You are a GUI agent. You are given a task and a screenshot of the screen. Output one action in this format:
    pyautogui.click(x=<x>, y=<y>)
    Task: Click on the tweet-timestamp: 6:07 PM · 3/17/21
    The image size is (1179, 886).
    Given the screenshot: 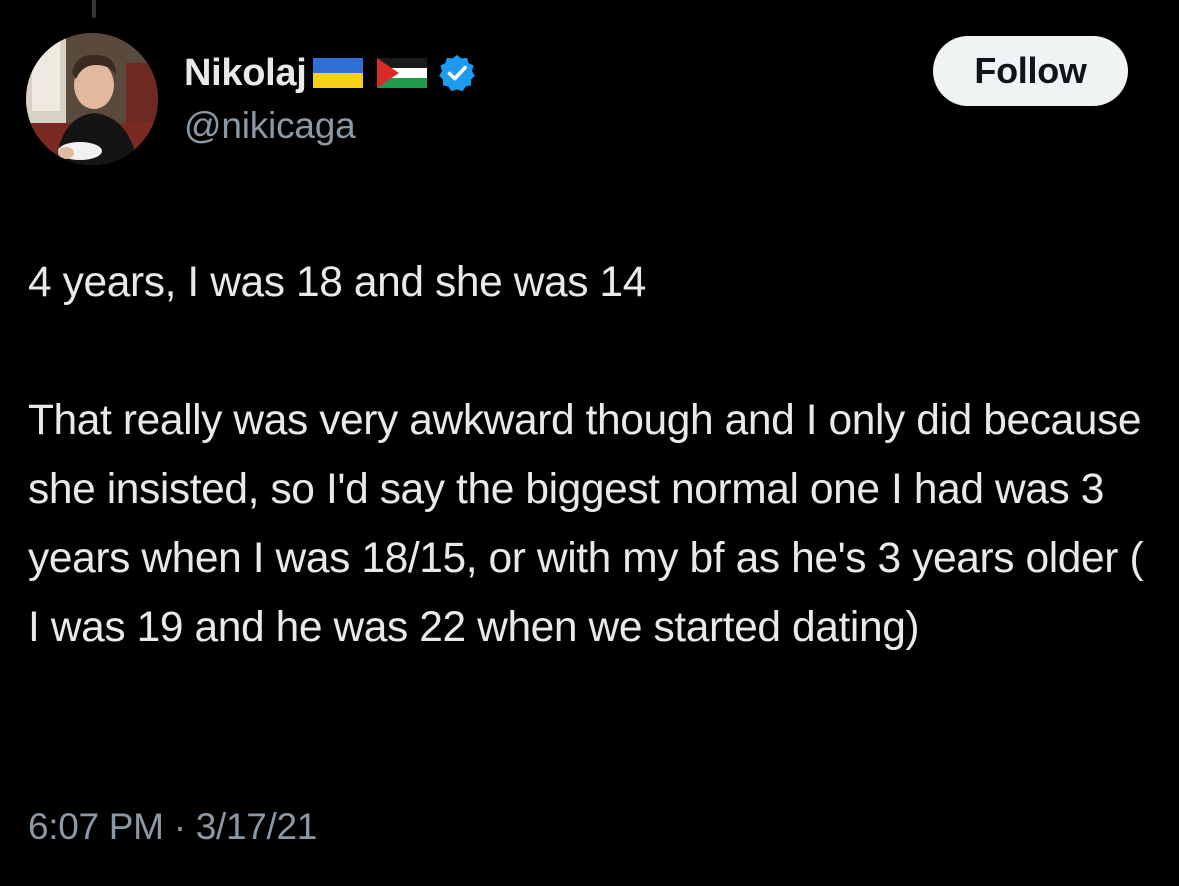 What is the action you would take?
    pyautogui.click(x=172, y=827)
    